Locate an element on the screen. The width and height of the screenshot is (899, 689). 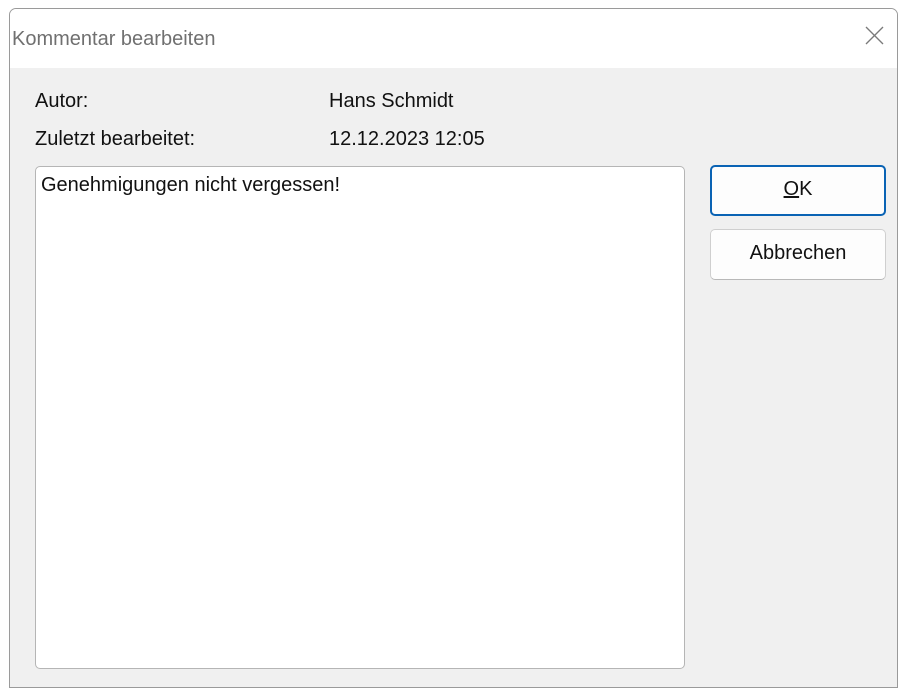
ok-button: OK is located at coordinates (798, 190).